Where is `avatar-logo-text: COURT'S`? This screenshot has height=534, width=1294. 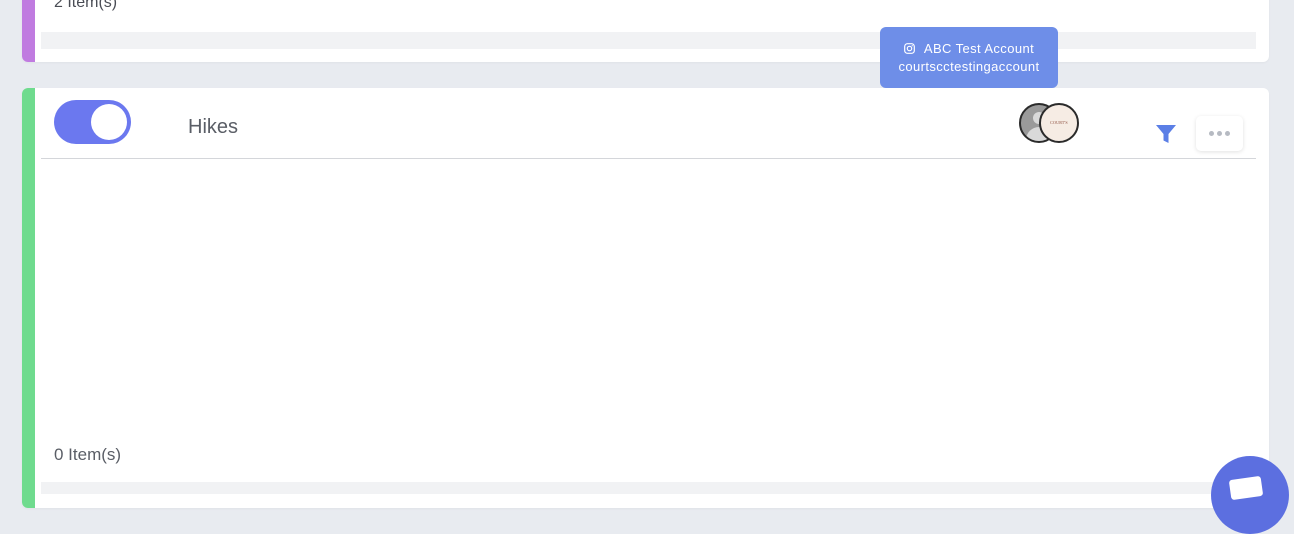
avatar-logo-text: COURT'S is located at coordinates (1059, 122).